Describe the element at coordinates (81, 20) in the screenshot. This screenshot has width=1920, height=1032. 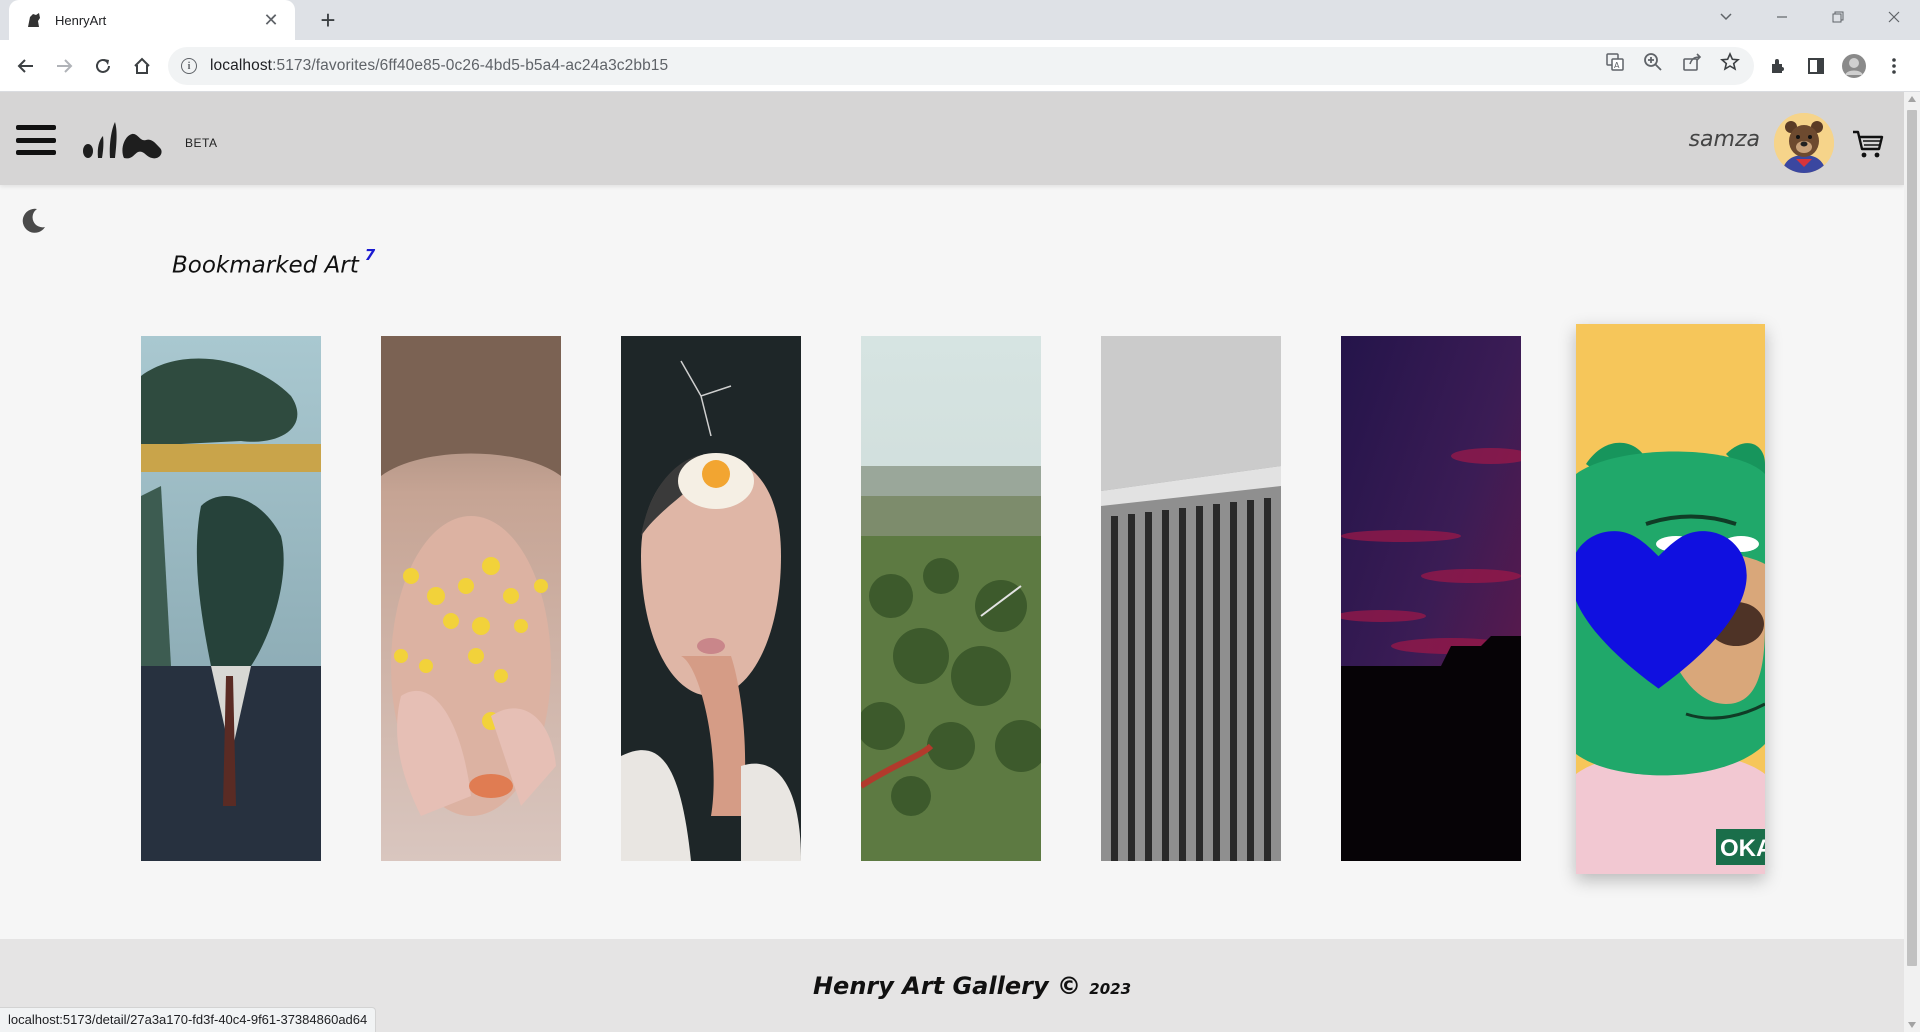
I see `tab-title: HenryArt` at that location.